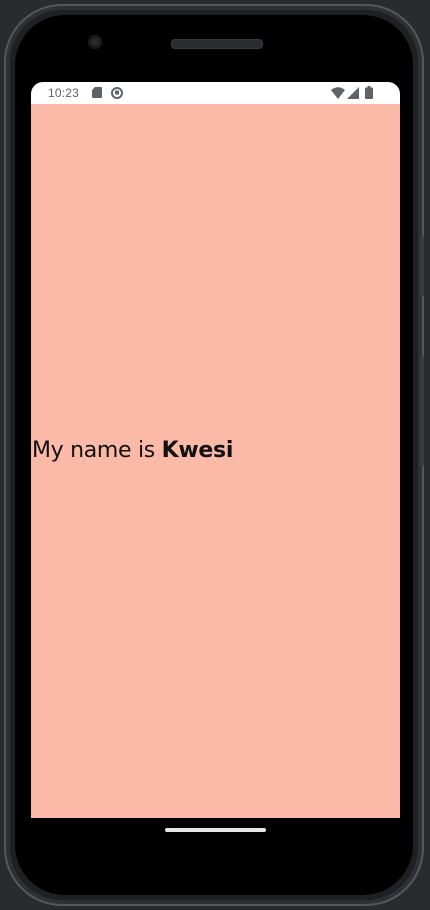 The width and height of the screenshot is (430, 910). Describe the element at coordinates (369, 92) in the screenshot. I see `battery-icon` at that location.